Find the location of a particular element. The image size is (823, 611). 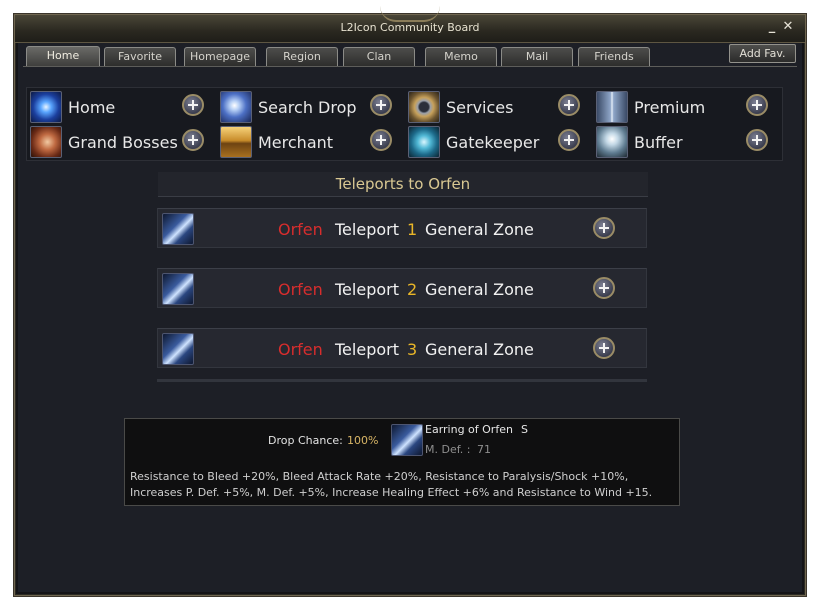

teleport-1-plus-button is located at coordinates (604, 228).